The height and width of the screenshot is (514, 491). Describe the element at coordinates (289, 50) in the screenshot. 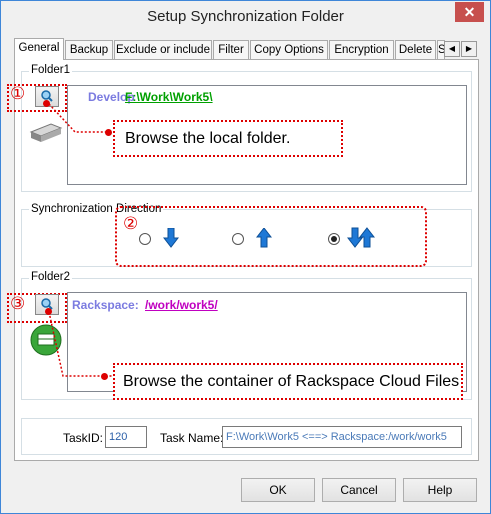

I see `tab-copy-options: Copy Options` at that location.